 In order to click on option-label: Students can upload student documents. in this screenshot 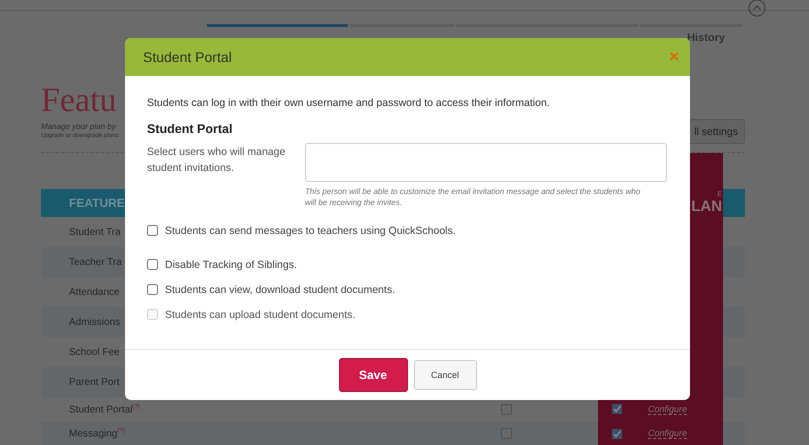, I will do `click(260, 314)`.